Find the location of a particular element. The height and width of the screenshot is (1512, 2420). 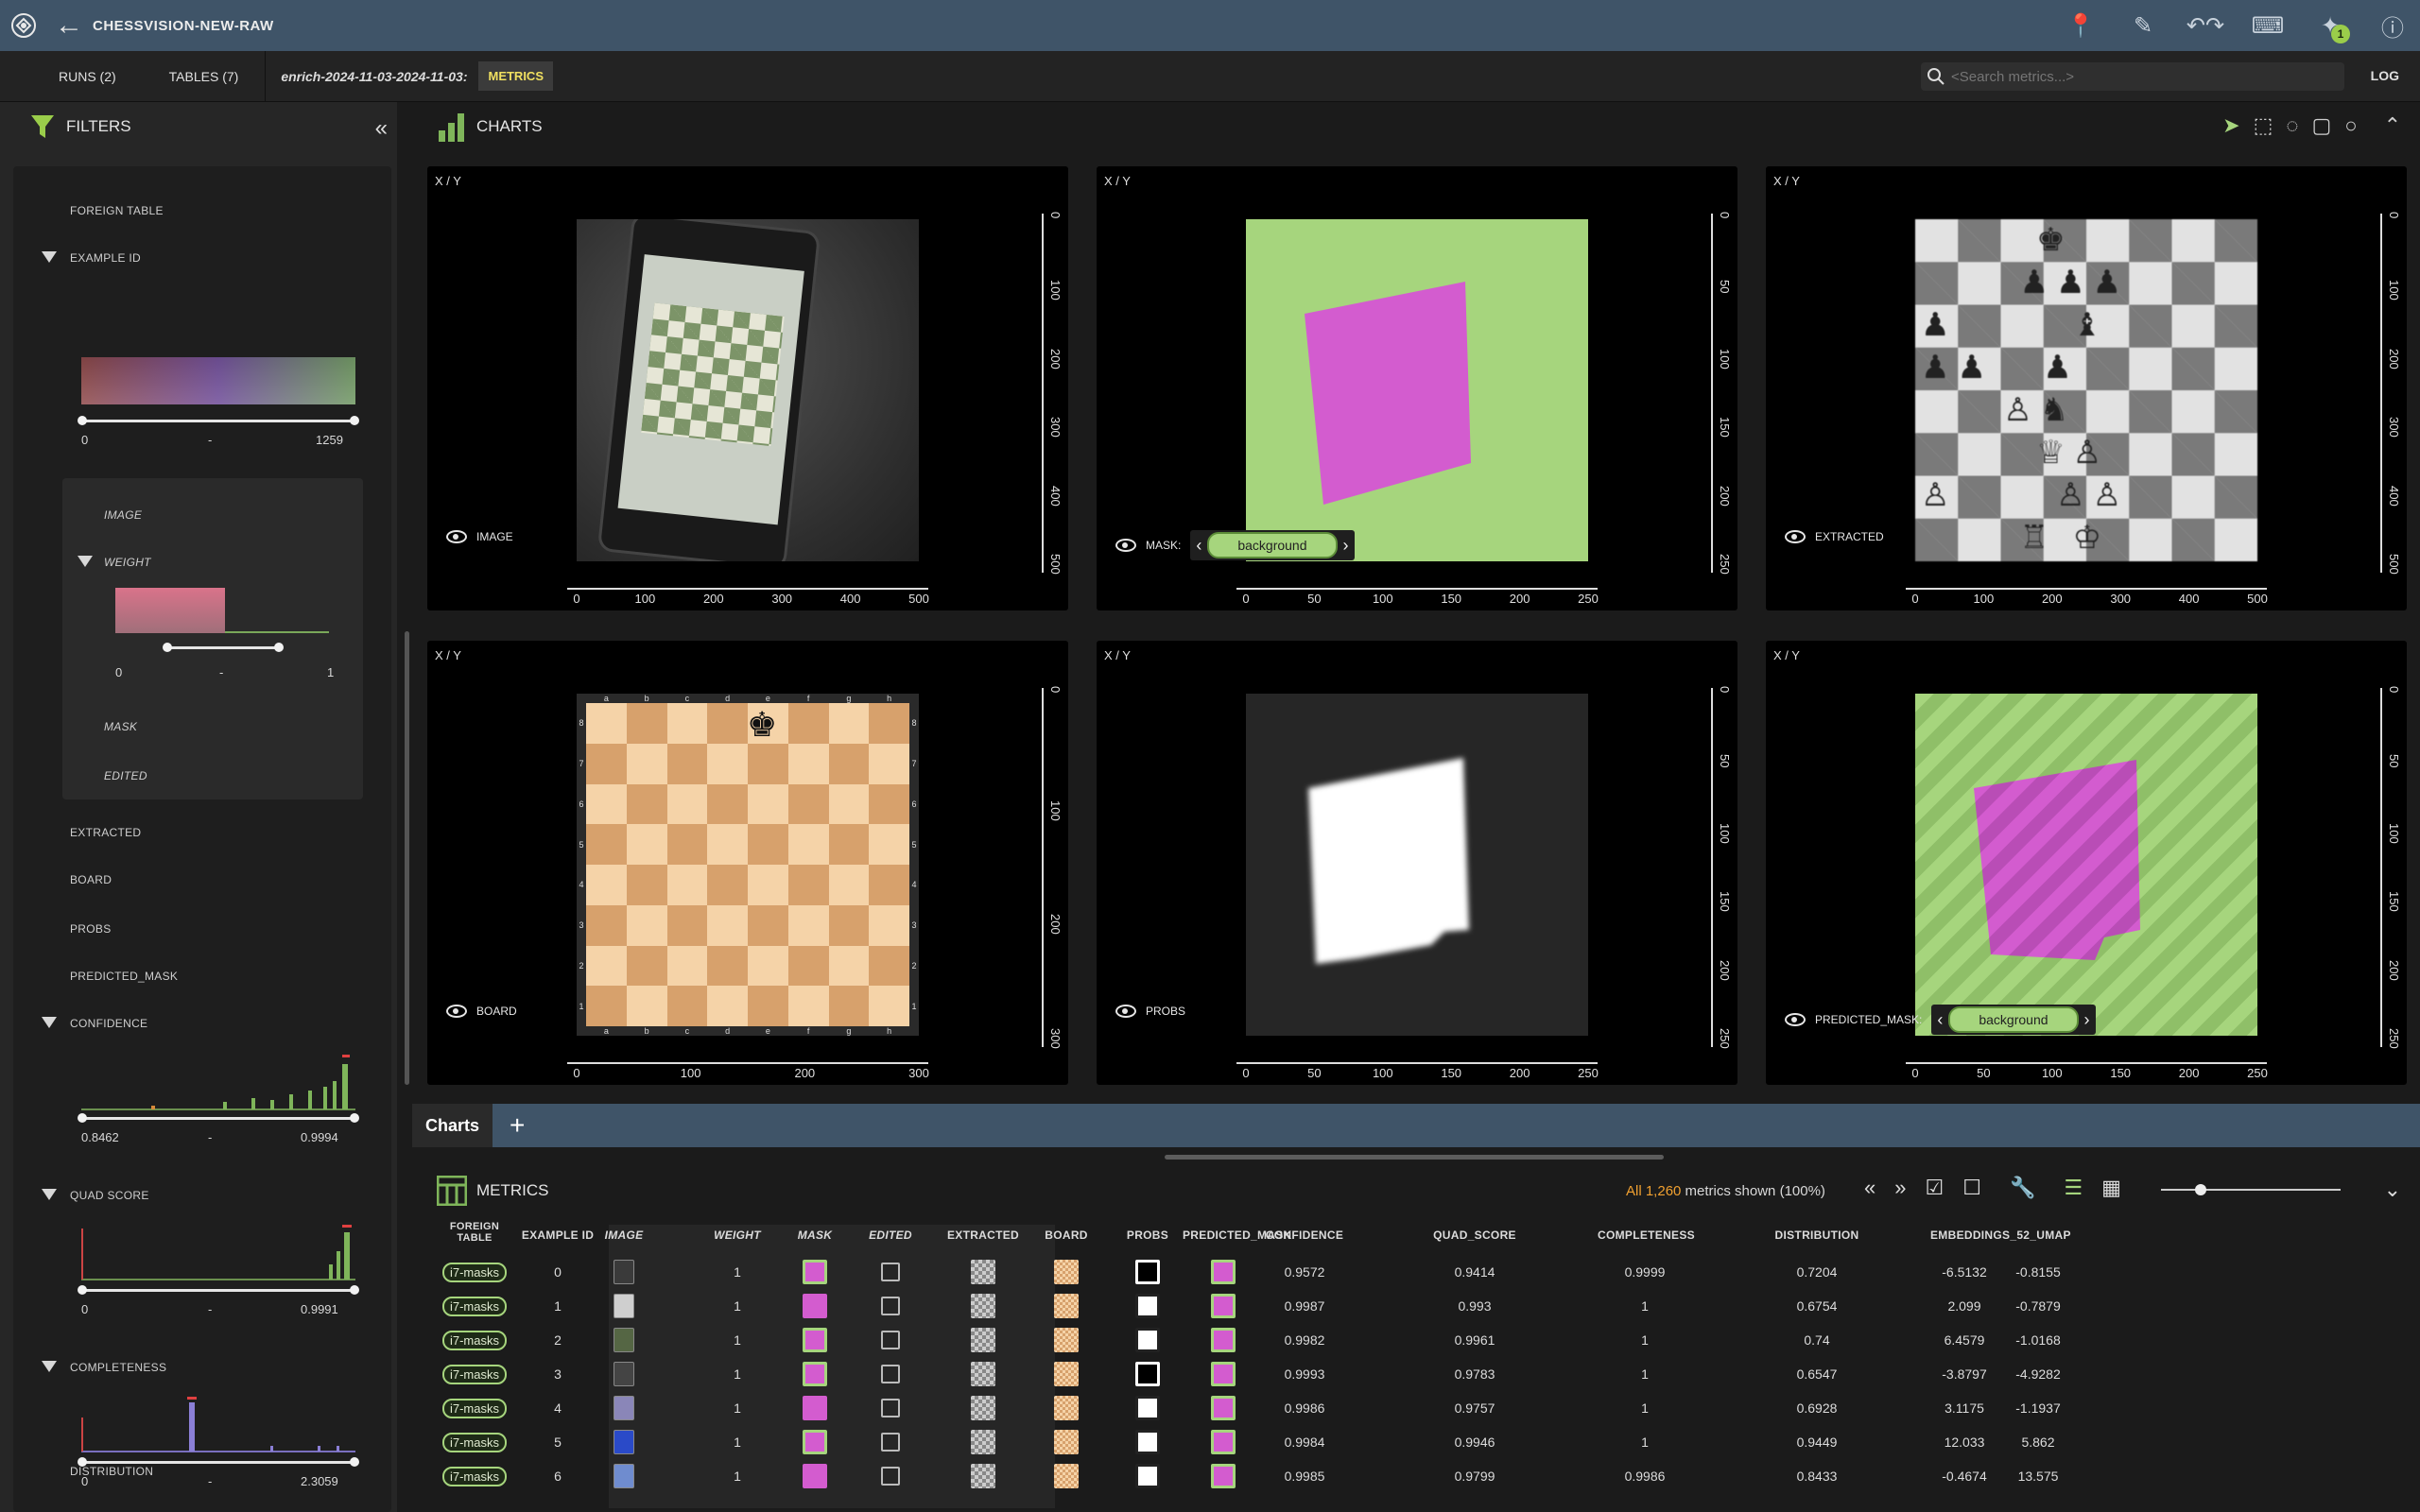

column-header: PROBS is located at coordinates (1147, 1235).